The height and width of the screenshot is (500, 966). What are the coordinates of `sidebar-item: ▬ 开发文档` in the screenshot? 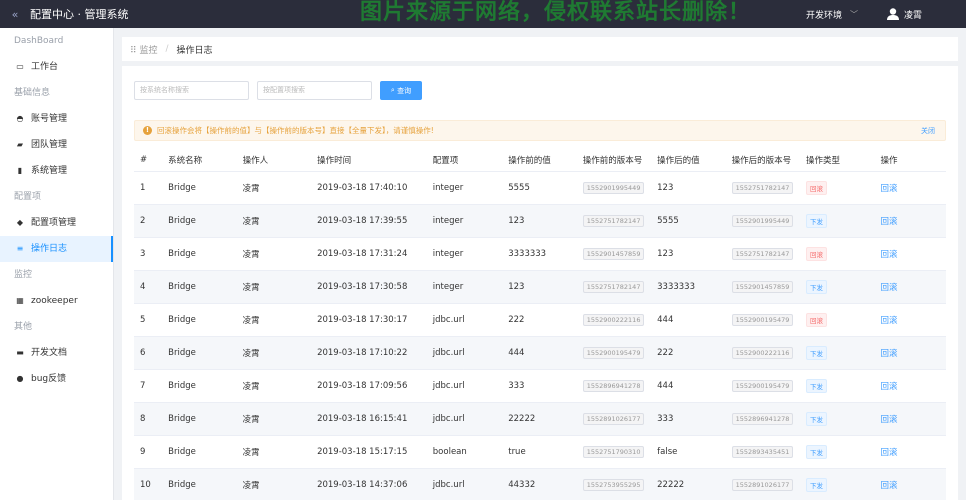 It's located at (56, 353).